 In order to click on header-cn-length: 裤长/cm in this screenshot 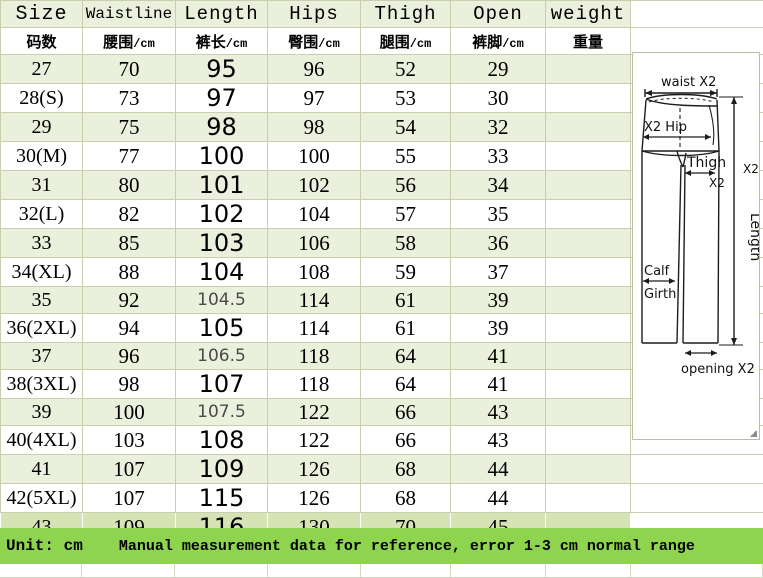, I will do `click(222, 41)`.